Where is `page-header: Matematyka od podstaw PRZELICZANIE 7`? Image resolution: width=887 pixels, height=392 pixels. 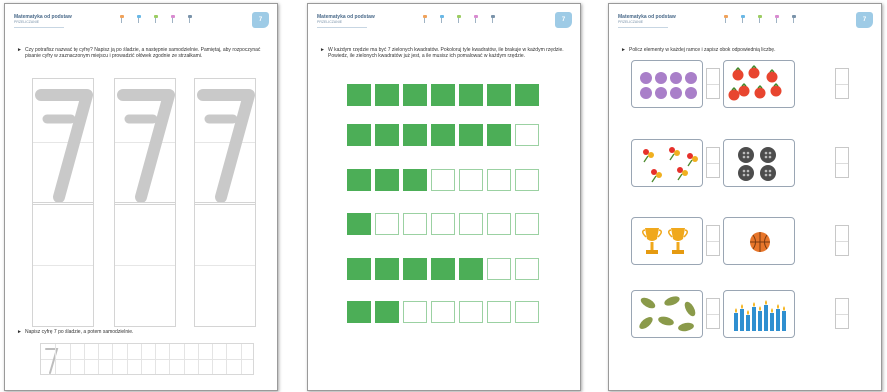
page-header: Matematyka od podstaw PRZELICZANIE 7 is located at coordinates (745, 24).